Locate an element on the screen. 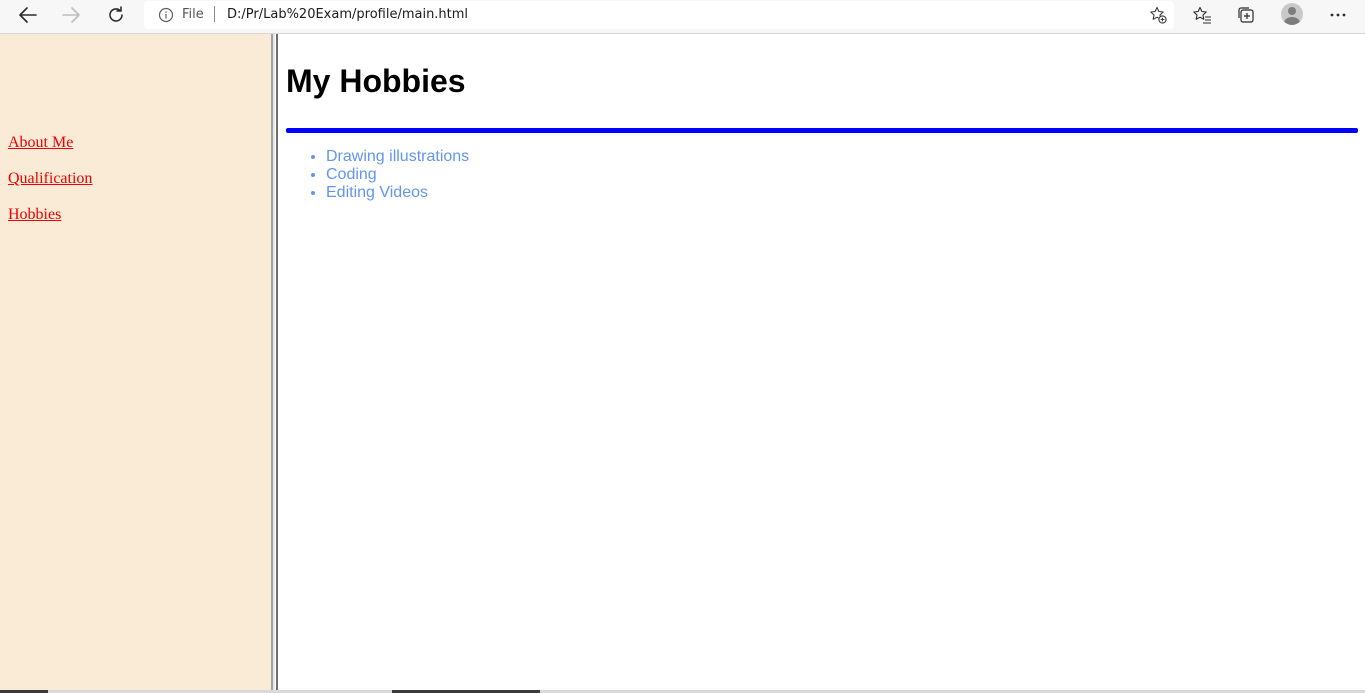  url-text: D:/Pr/Lab%20Exam/profile/main.html is located at coordinates (347, 14).